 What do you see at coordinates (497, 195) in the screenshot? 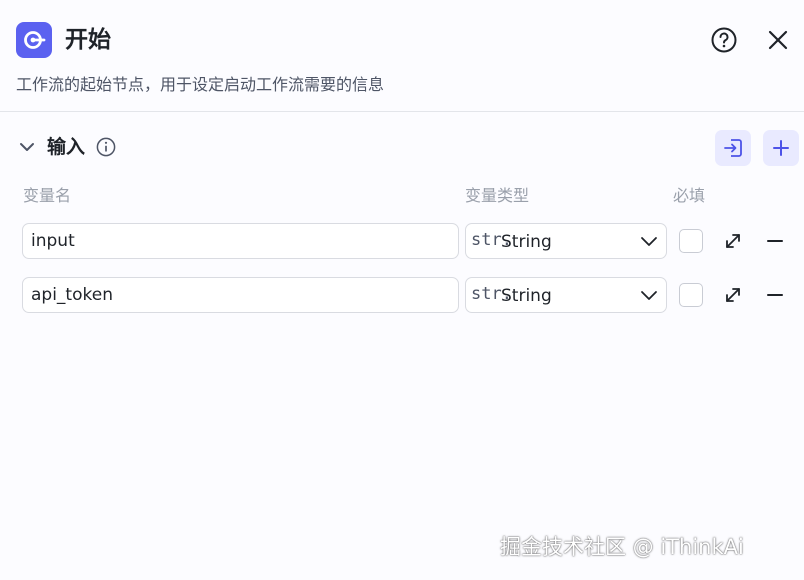
I see `column-header-type: 变量类型` at bounding box center [497, 195].